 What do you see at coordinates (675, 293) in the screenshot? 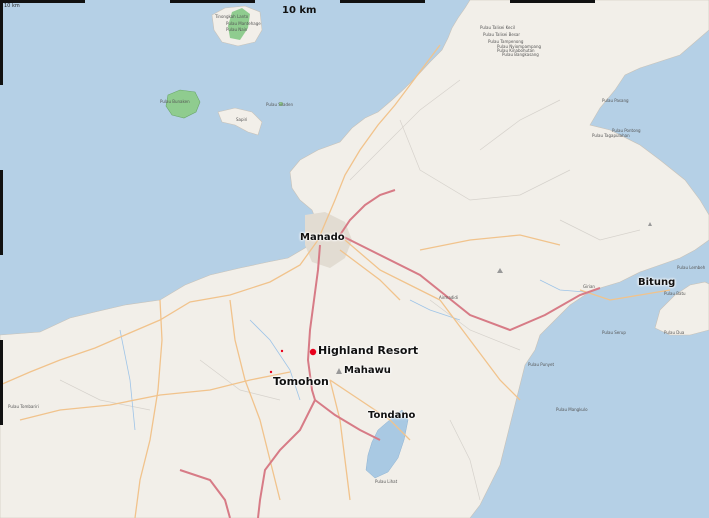
I see `island-label: Pulau Batu` at bounding box center [675, 293].